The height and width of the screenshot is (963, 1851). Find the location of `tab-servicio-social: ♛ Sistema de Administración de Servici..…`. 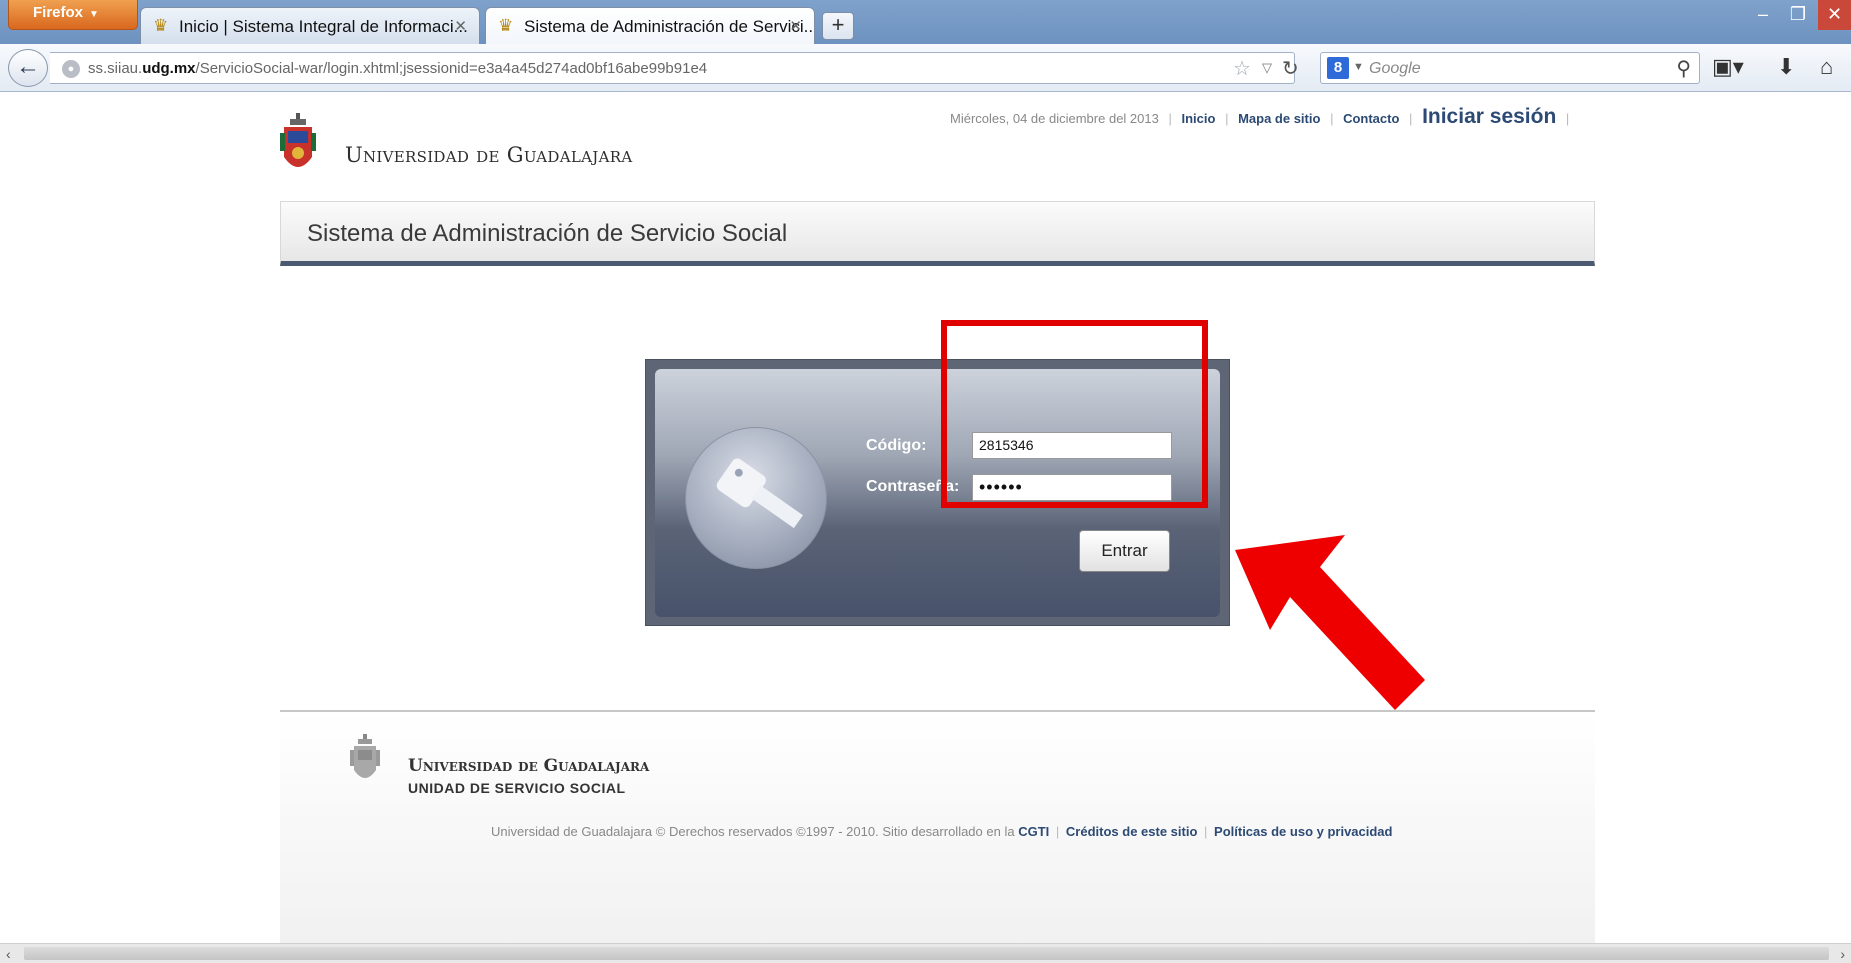

tab-servicio-social: ♛ Sistema de Administración de Servici..… is located at coordinates (650, 25).